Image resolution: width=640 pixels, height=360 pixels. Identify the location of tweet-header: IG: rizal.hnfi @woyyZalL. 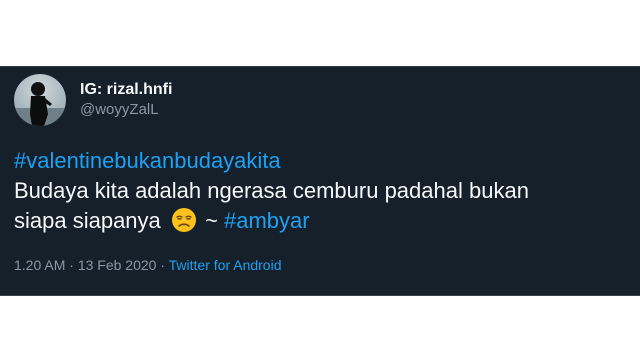
(93, 100).